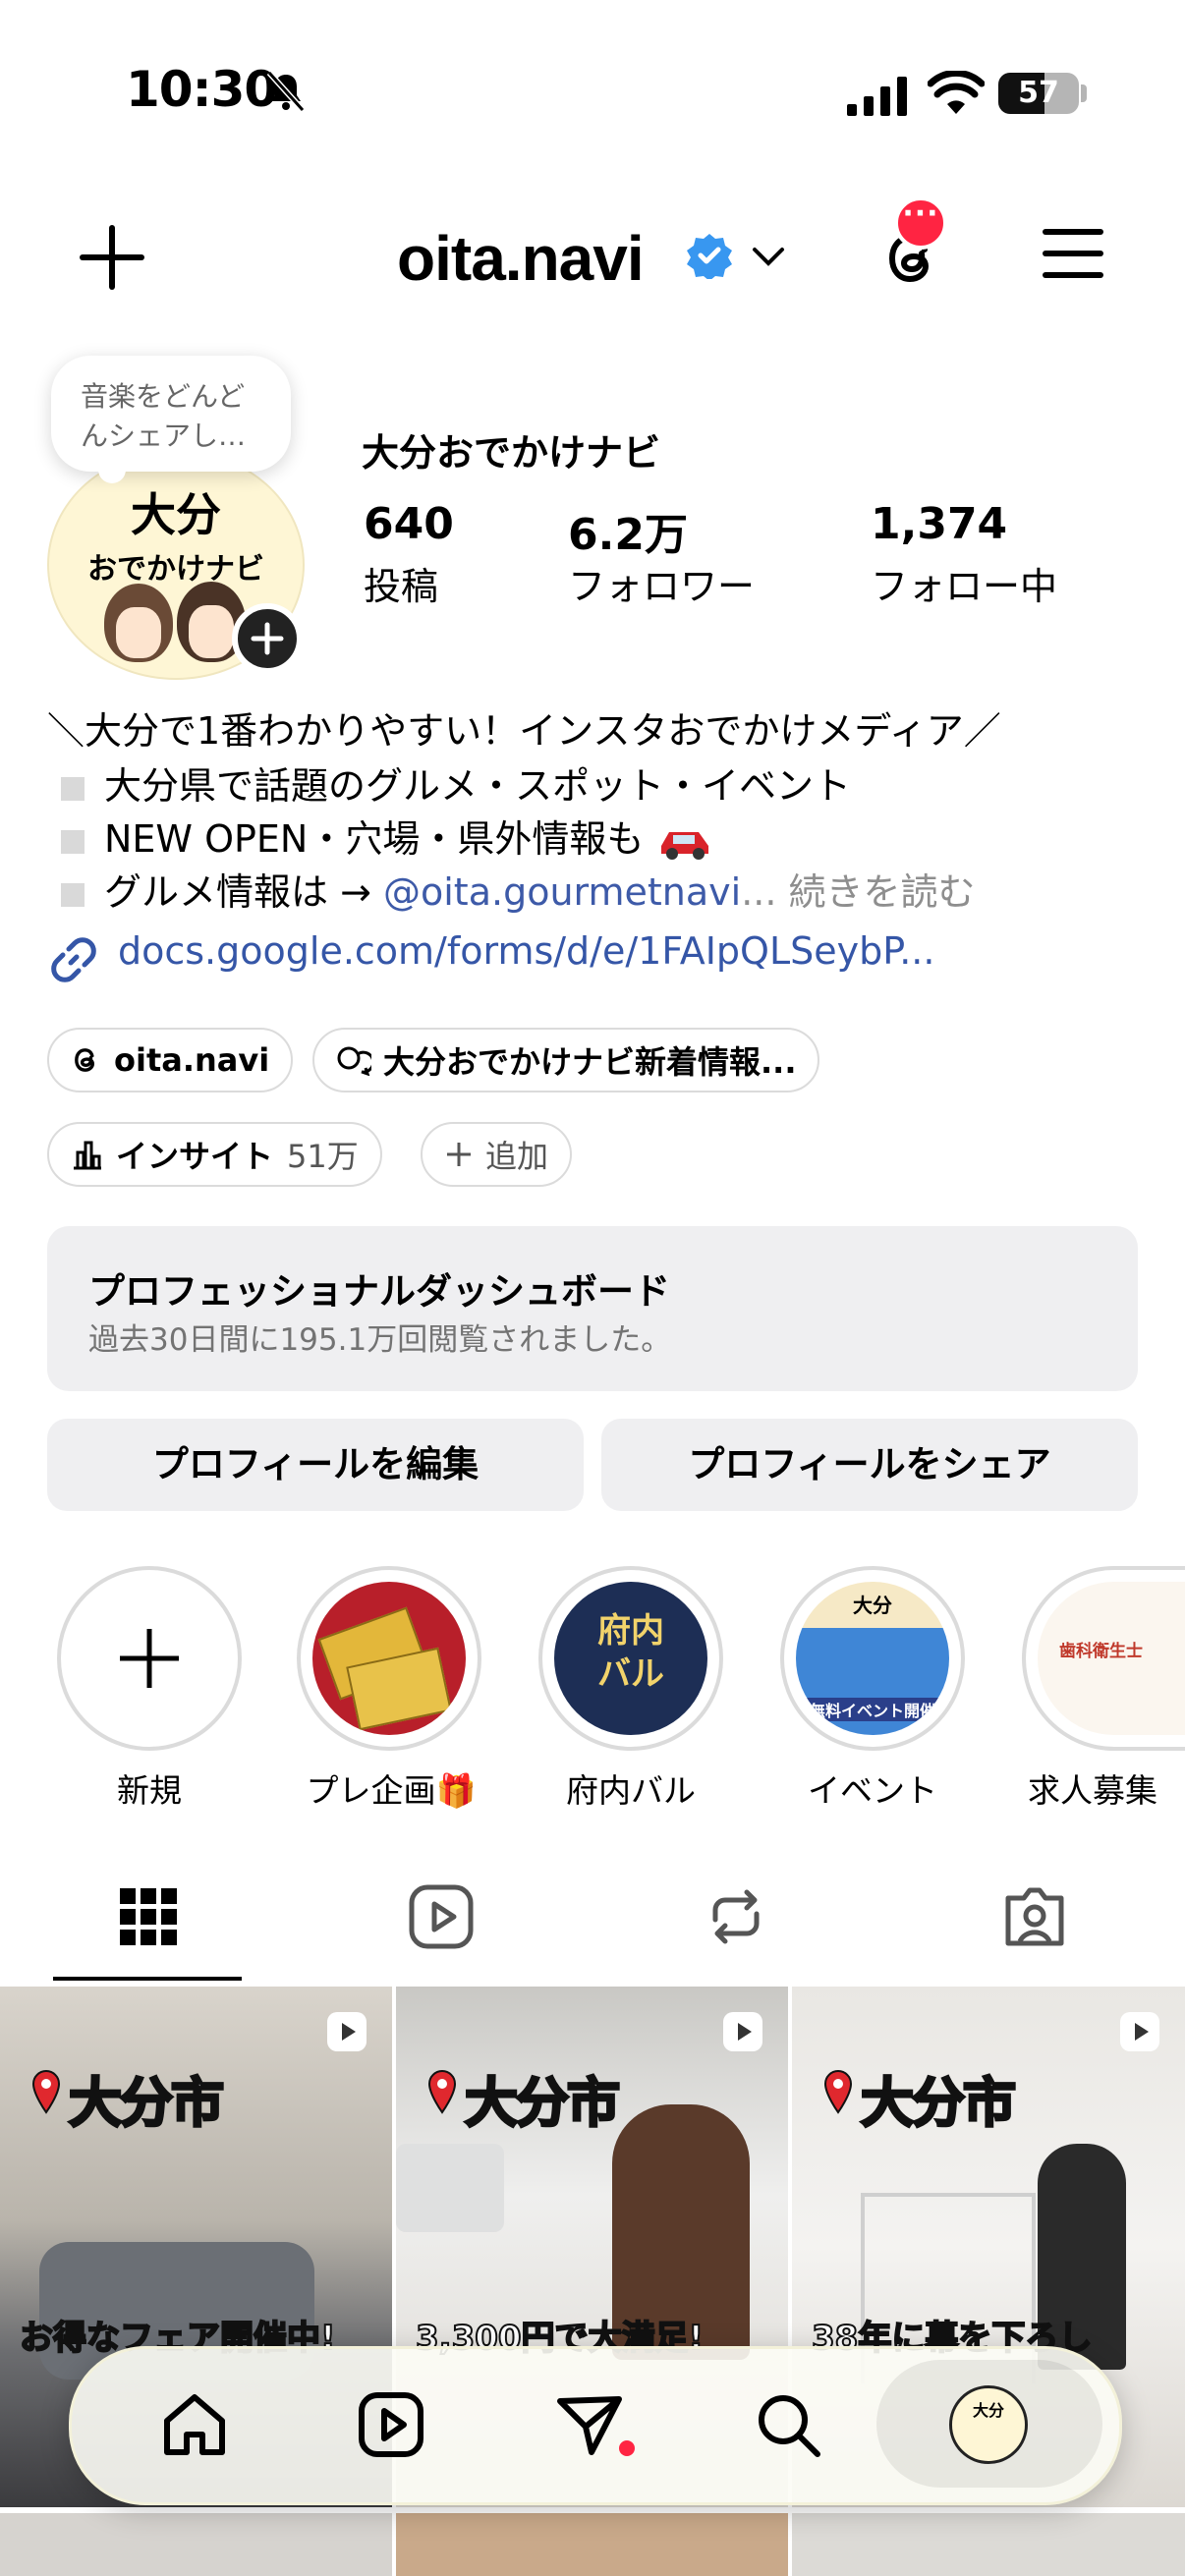 Image resolution: width=1185 pixels, height=2576 pixels. I want to click on highlight-recruit: 歯科衛生士, so click(1104, 1658).